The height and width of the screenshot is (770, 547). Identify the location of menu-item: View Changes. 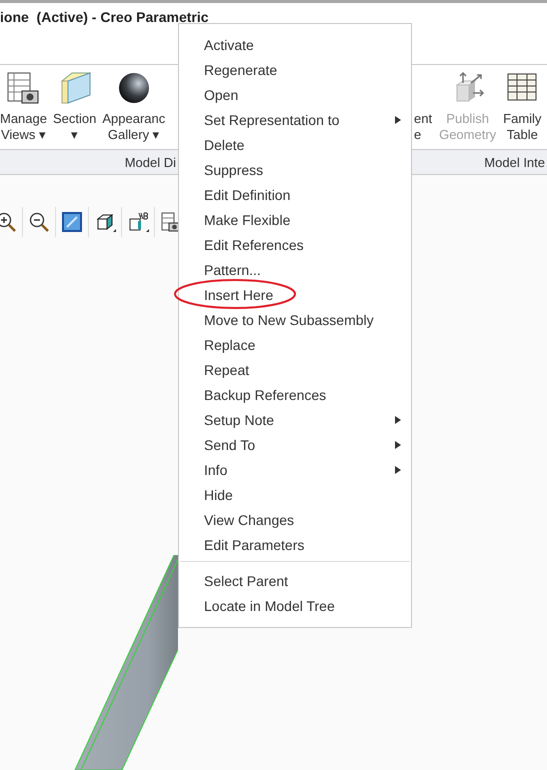
(295, 519).